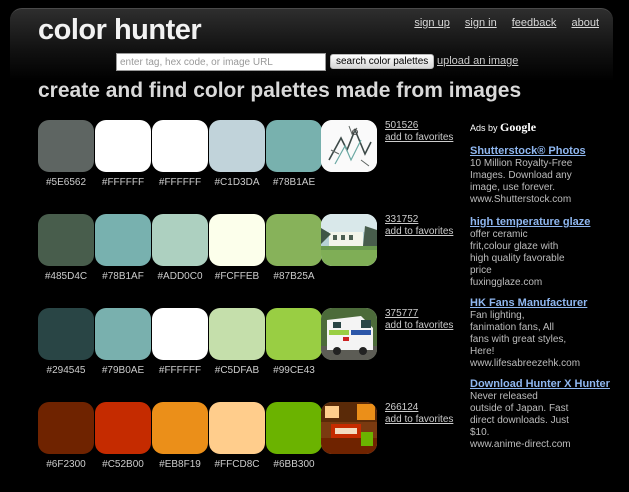 The height and width of the screenshot is (492, 629). Describe the element at coordinates (499, 234) in the screenshot. I see `ad-text: offer ceramic` at that location.